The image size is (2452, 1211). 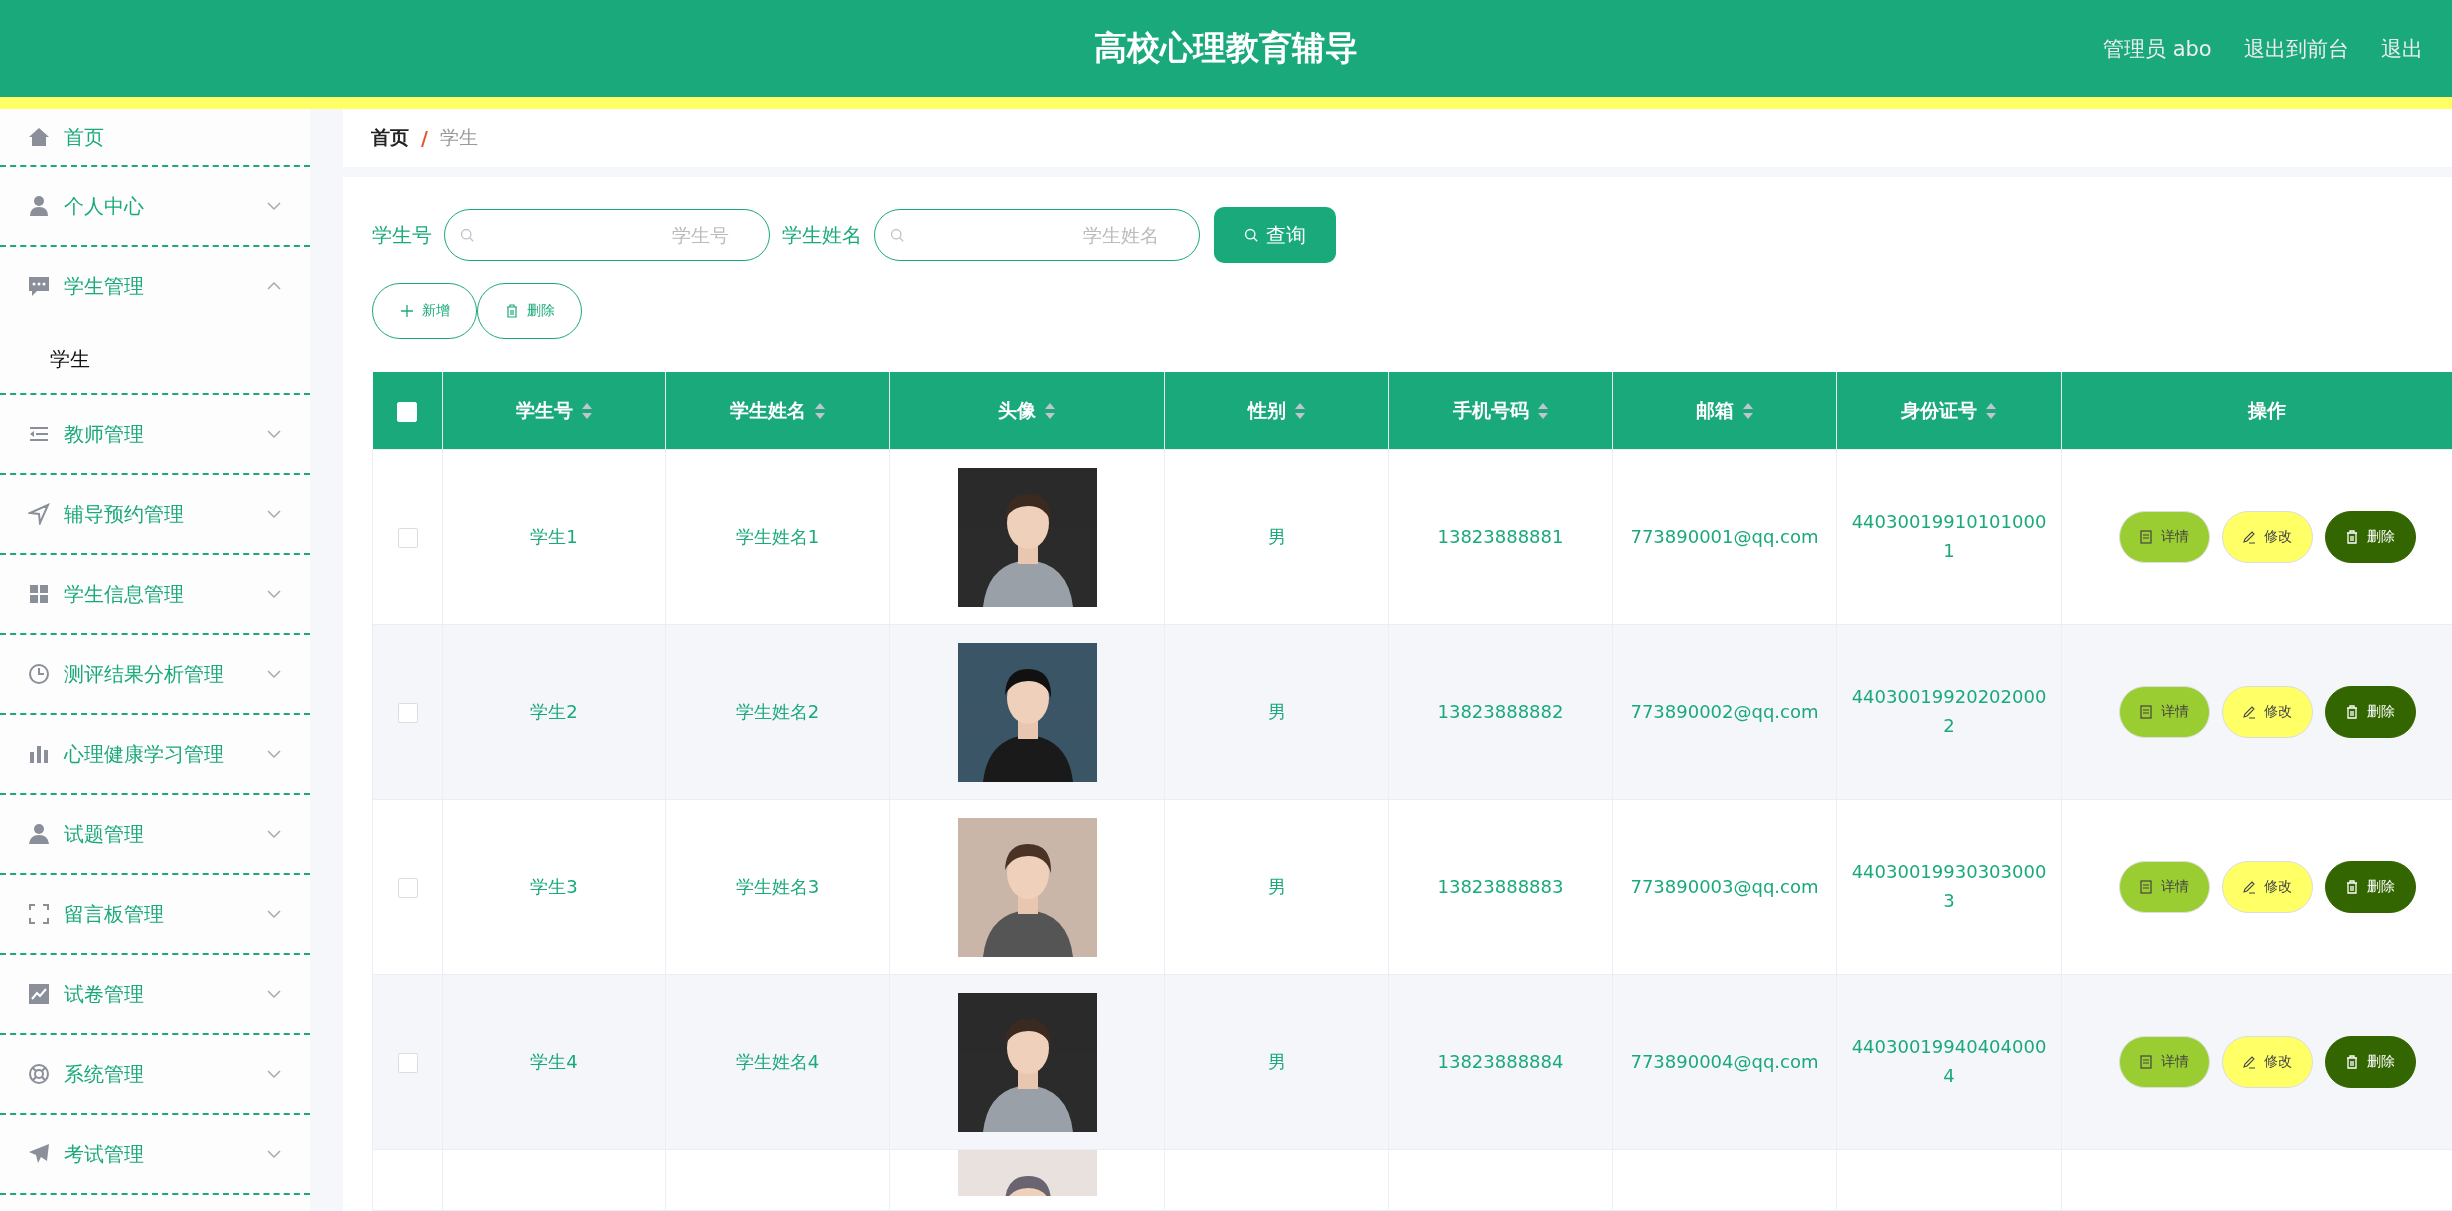 I want to click on header-link: 退出到前台, so click(x=2296, y=48).